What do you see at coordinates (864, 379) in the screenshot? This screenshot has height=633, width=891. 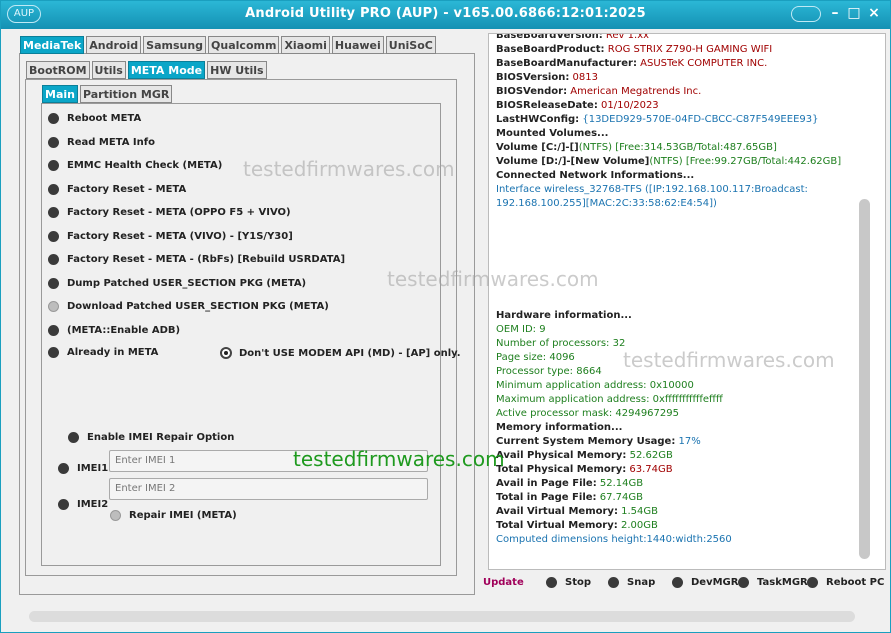 I see `log-scrollbar` at bounding box center [864, 379].